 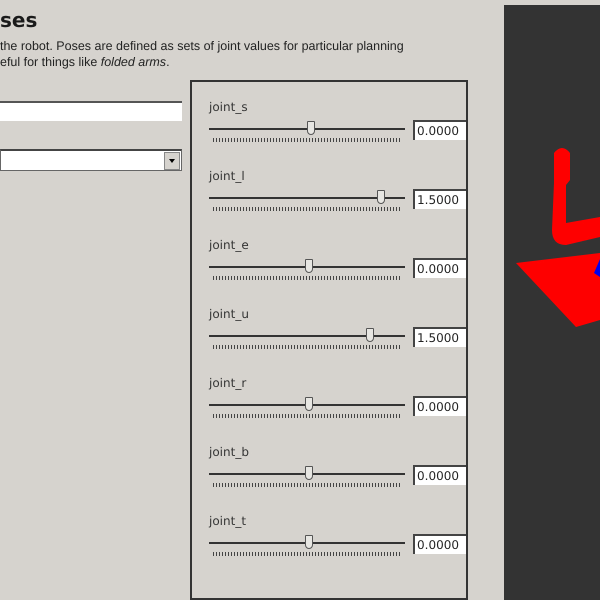 I want to click on group-dropdown, so click(x=91, y=160).